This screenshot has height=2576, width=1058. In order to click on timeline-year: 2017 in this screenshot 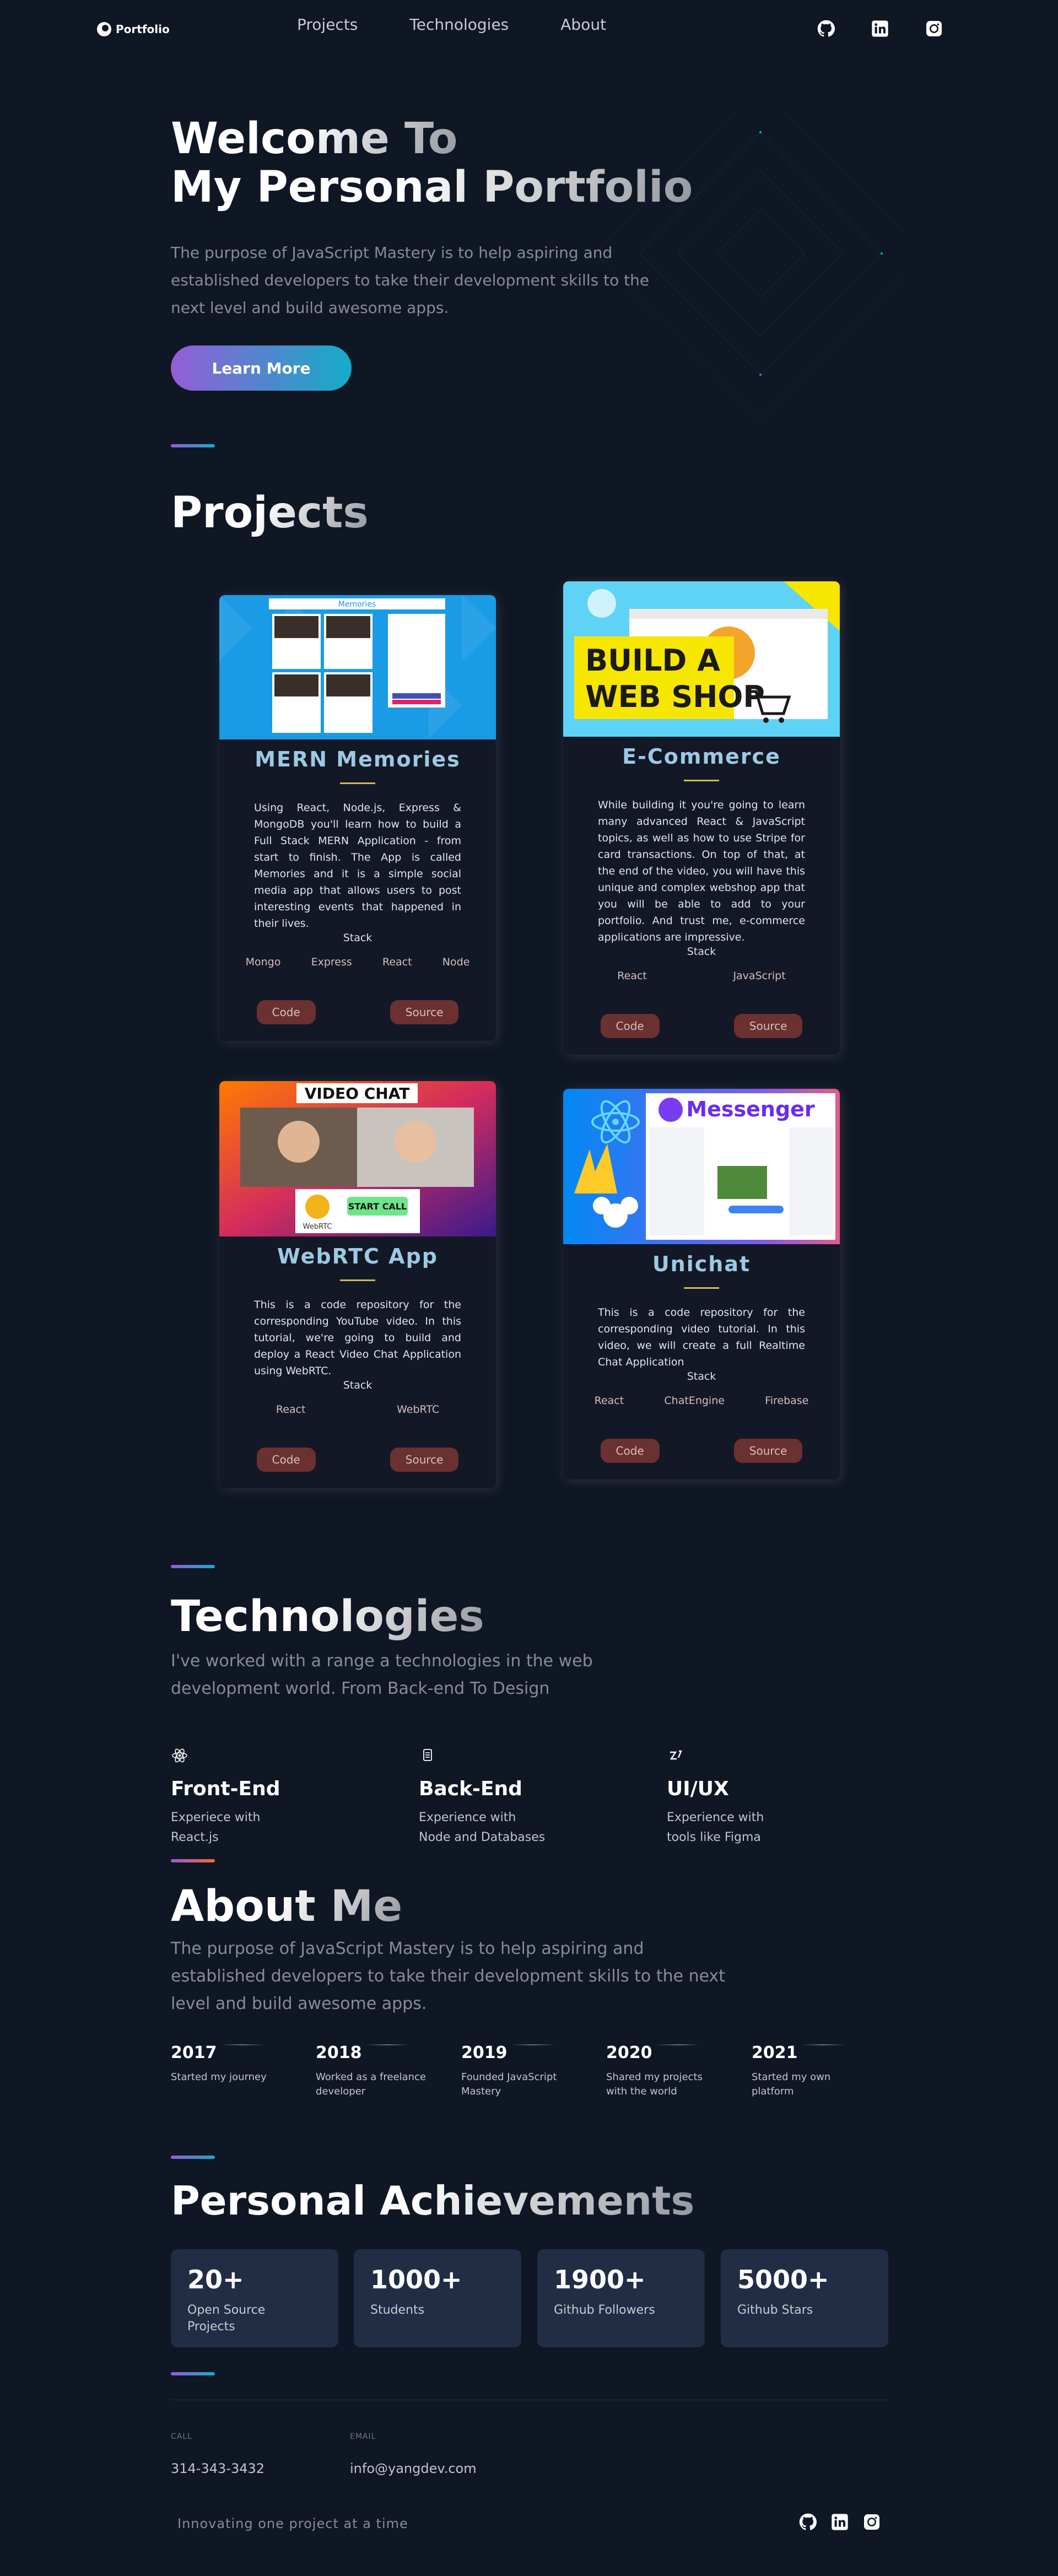, I will do `click(194, 2052)`.